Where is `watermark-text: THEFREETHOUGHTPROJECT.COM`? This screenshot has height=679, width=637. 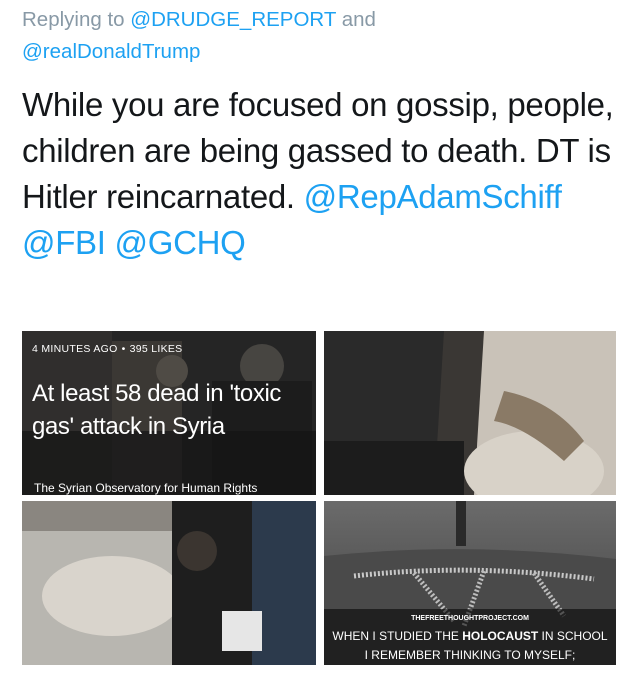
watermark-text: THEFREETHOUGHTPROJECT.COM is located at coordinates (470, 618).